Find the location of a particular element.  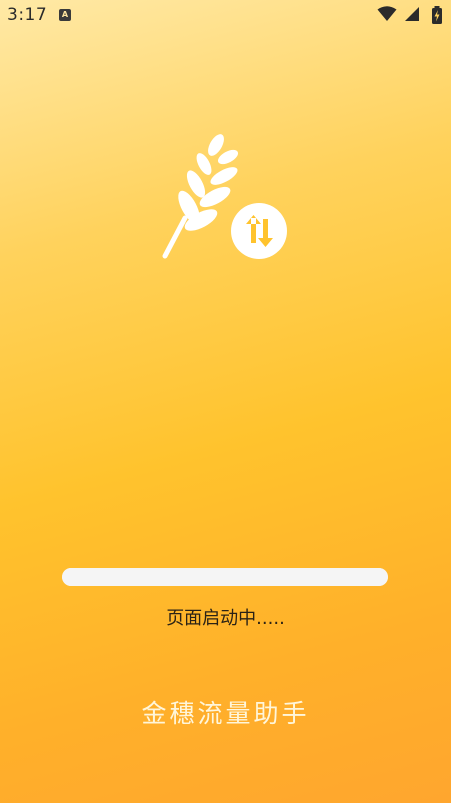

status-time: 3:17 is located at coordinates (27, 15).